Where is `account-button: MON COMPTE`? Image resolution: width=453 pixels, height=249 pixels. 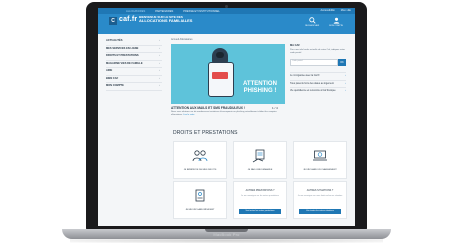
account-button: MON COMPTE is located at coordinates (336, 22).